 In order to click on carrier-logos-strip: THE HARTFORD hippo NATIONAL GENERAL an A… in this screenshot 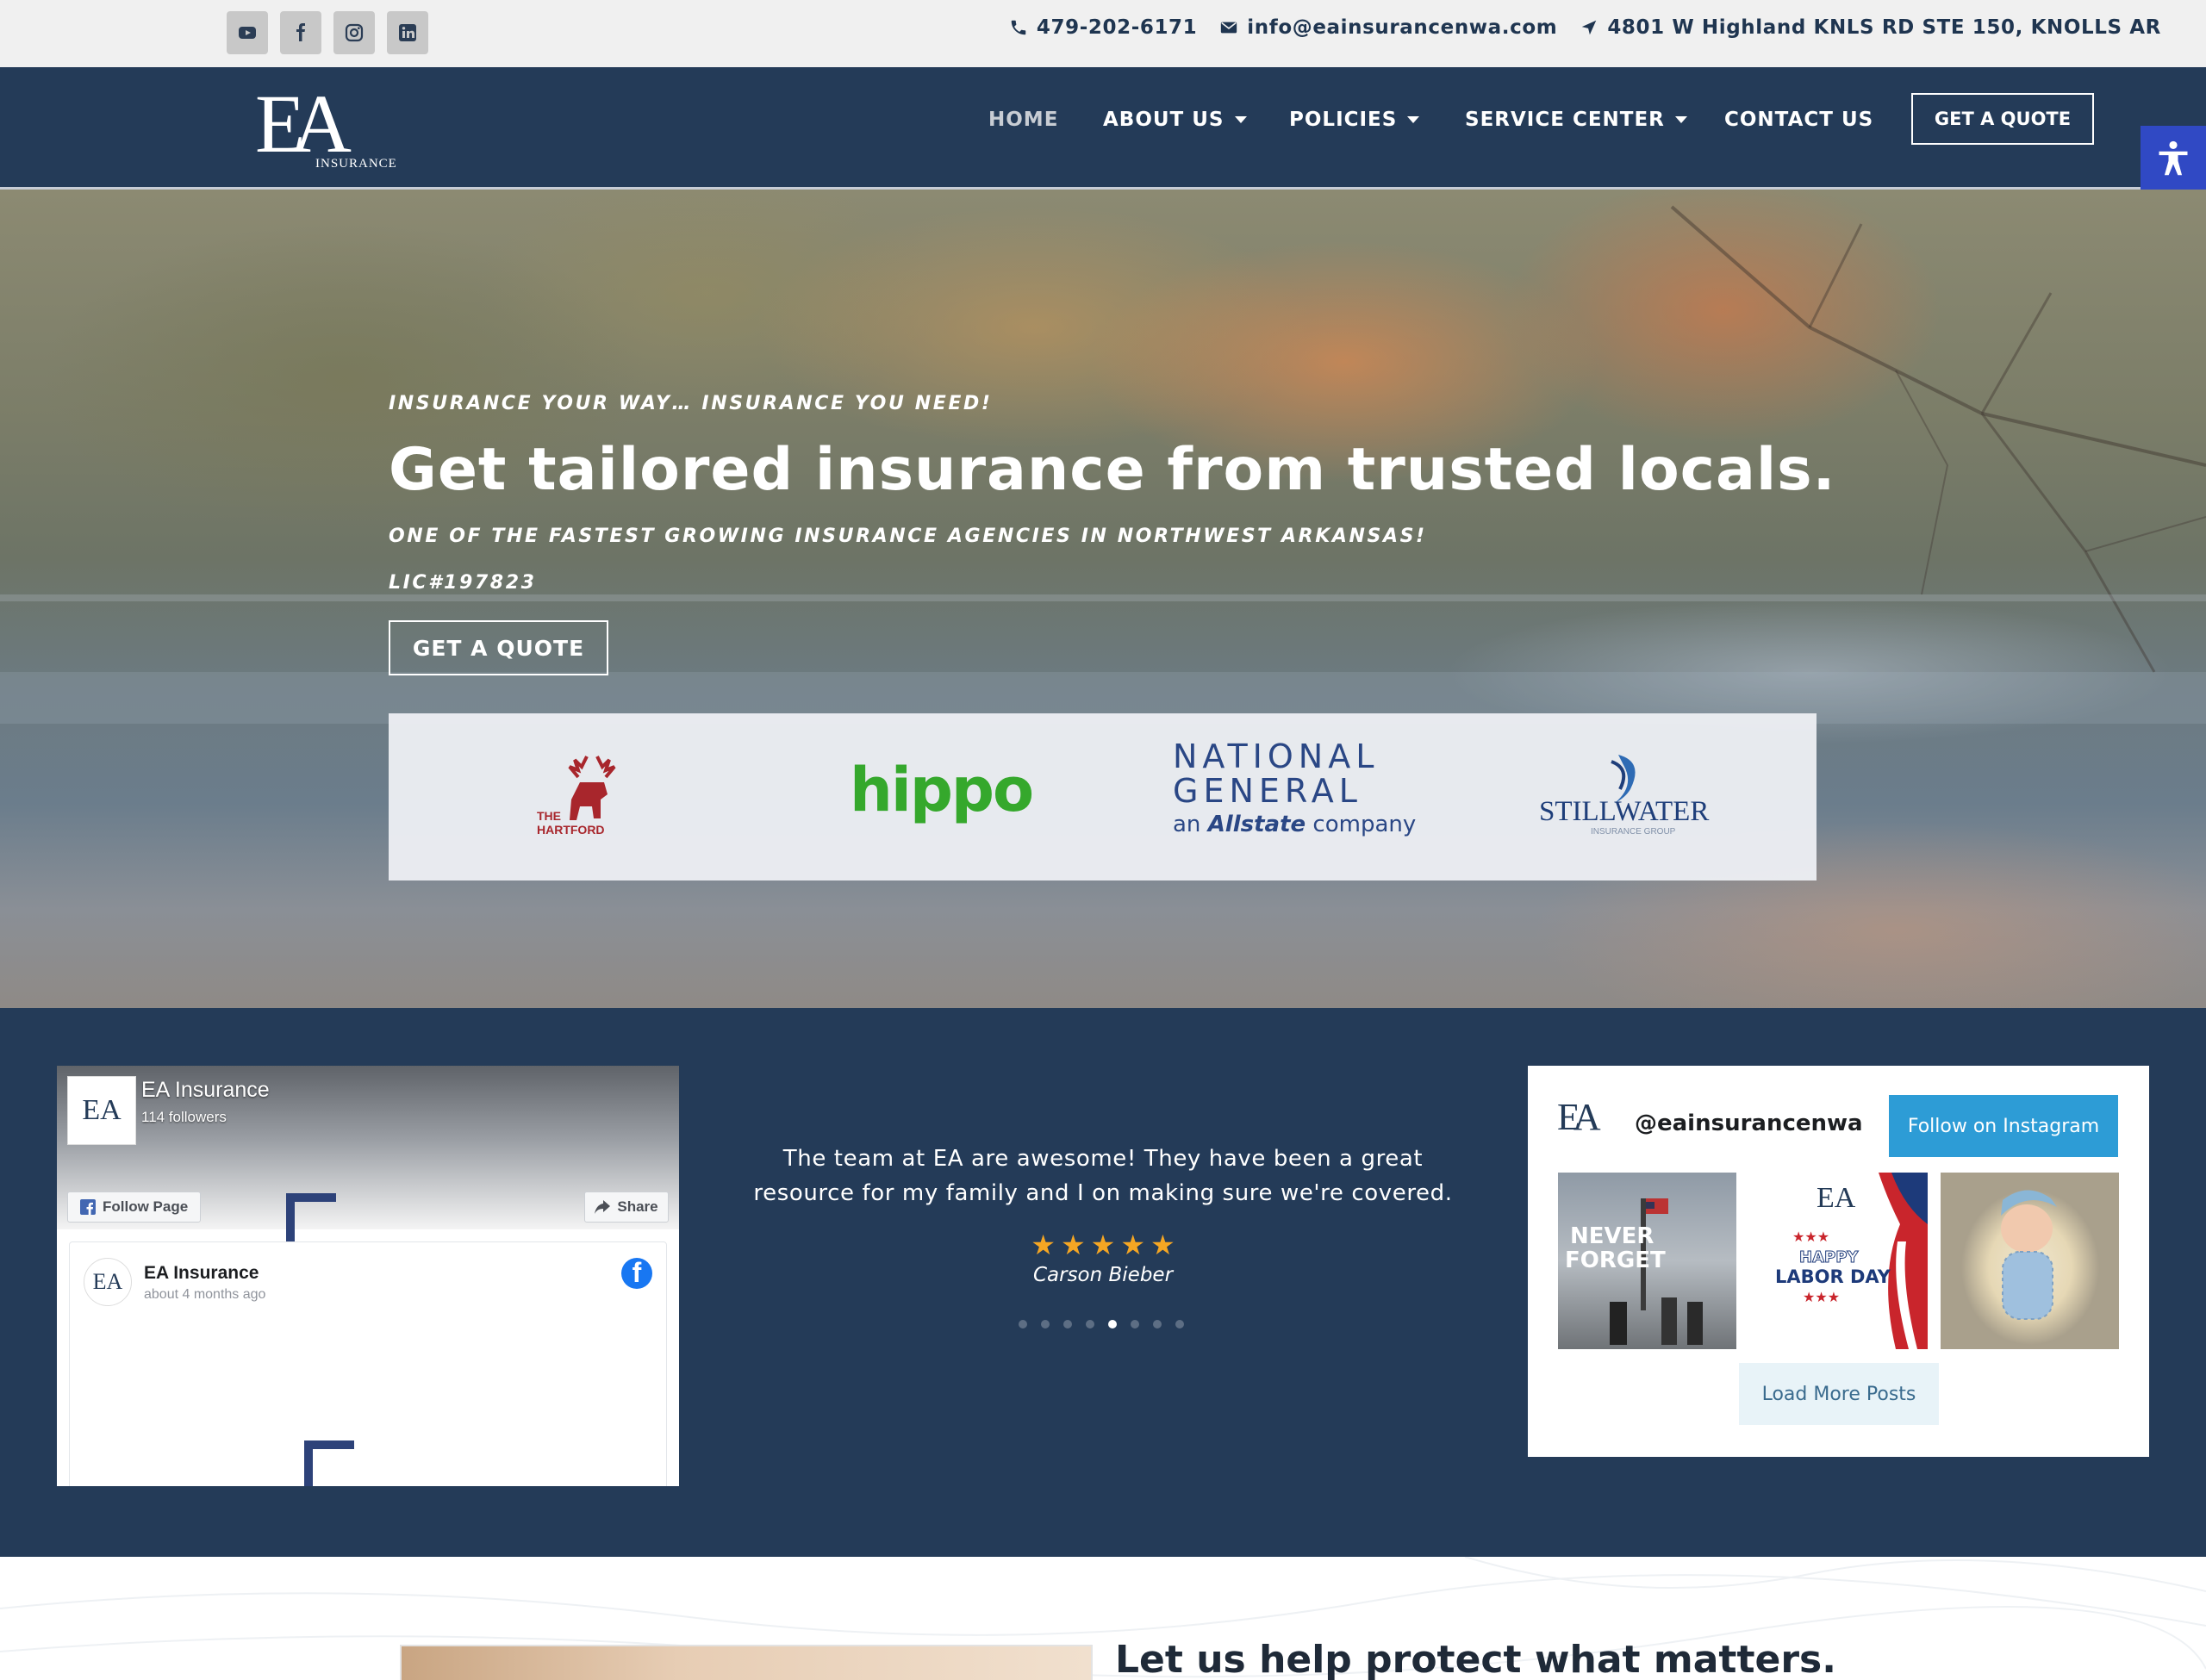, I will do `click(1103, 797)`.